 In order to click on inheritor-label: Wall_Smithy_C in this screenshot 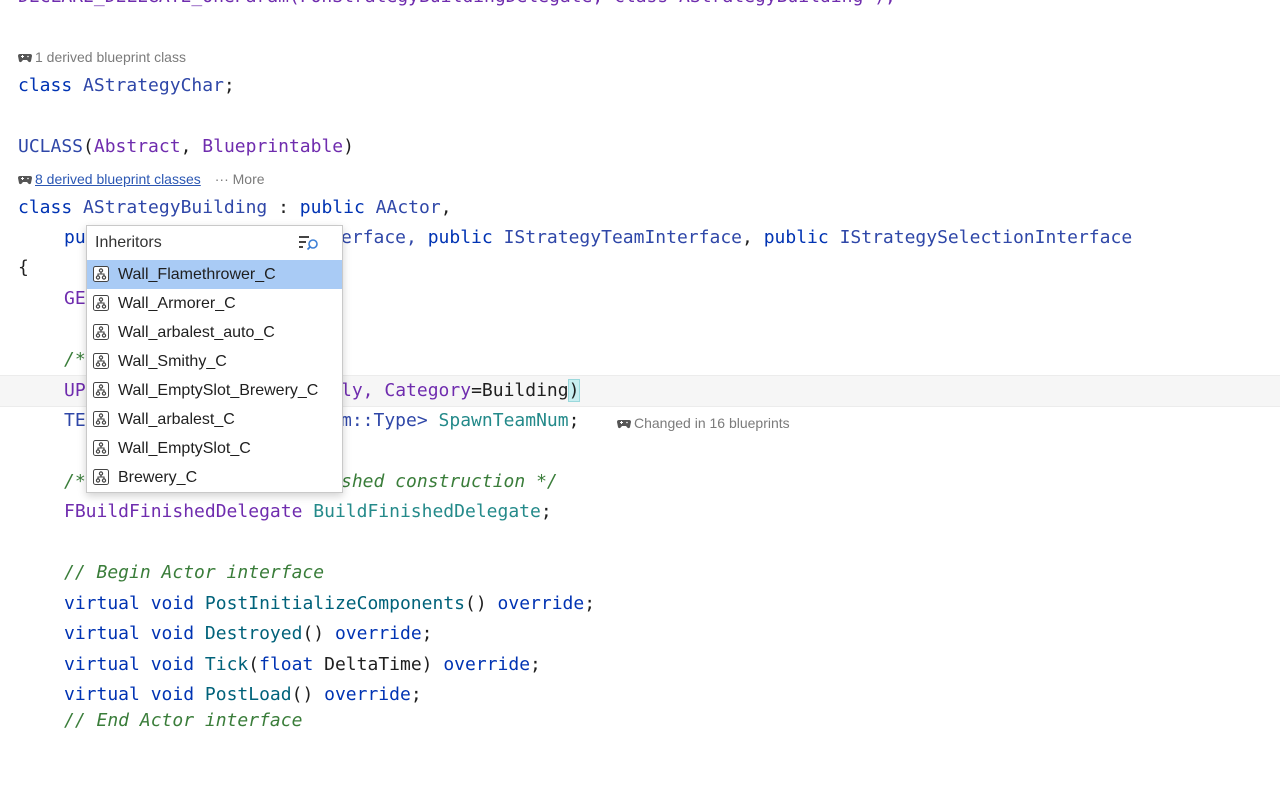, I will do `click(172, 361)`.